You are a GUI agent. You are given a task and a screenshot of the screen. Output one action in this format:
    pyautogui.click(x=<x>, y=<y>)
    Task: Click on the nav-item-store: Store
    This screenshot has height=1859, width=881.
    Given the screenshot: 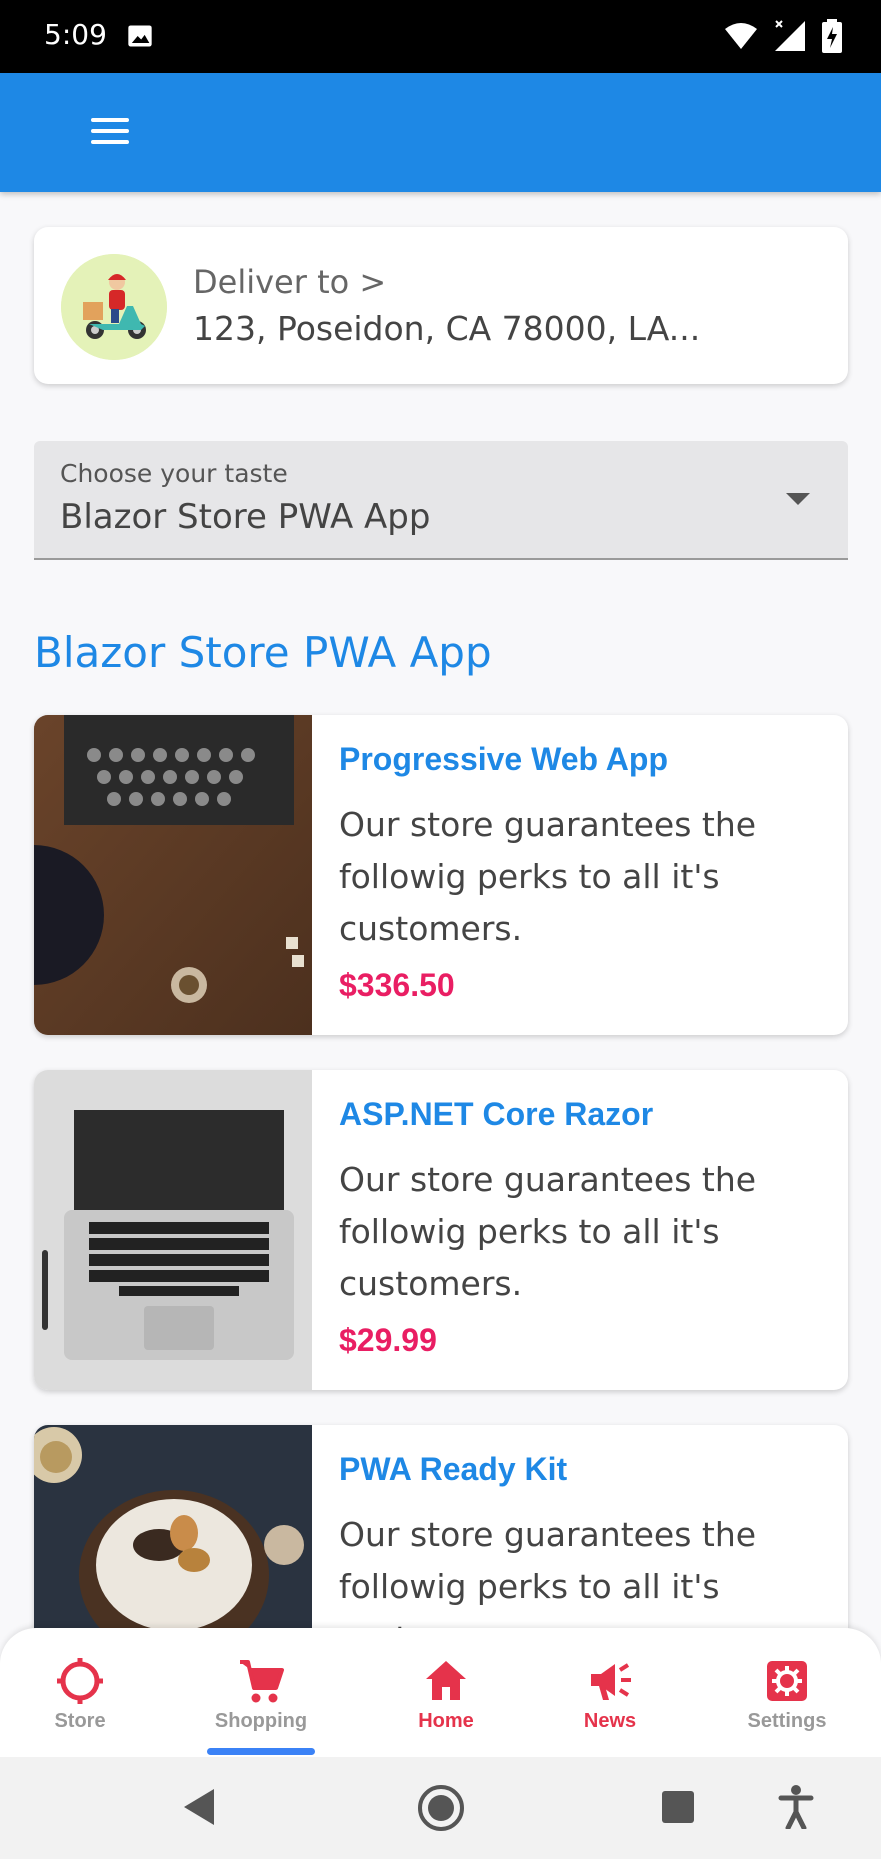 What is the action you would take?
    pyautogui.click(x=80, y=1698)
    